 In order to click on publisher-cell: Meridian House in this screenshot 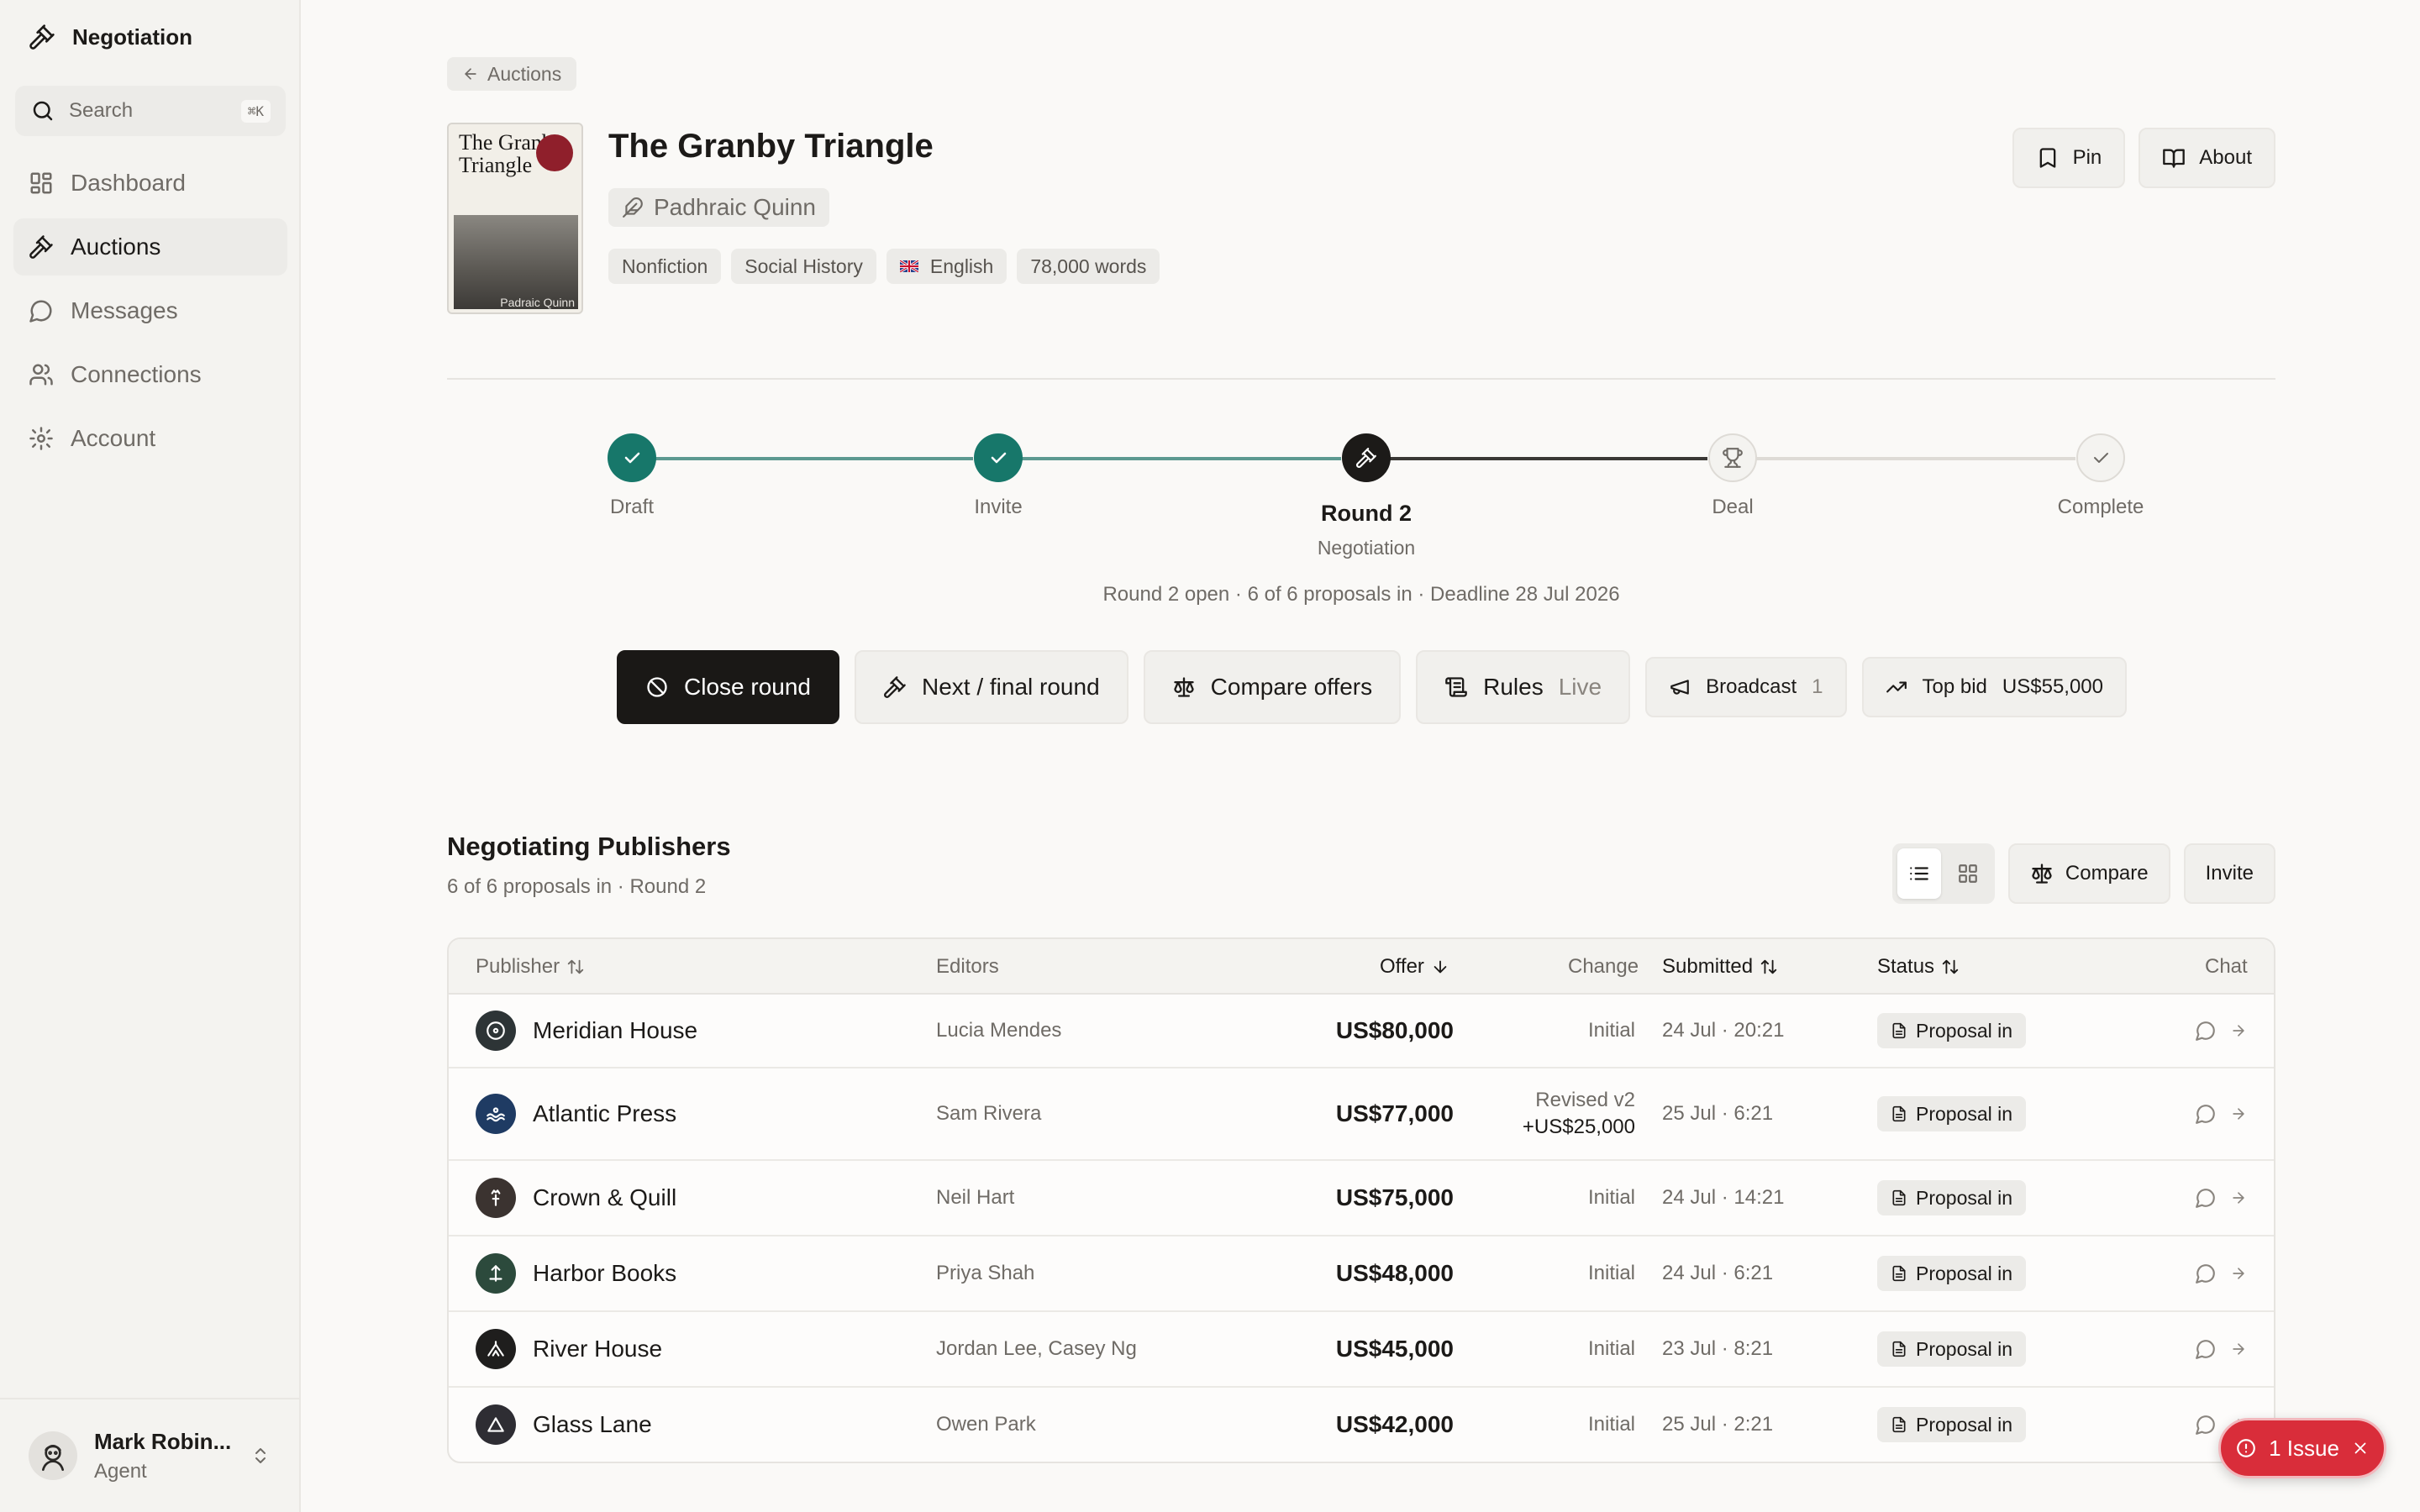, I will do `click(586, 1031)`.